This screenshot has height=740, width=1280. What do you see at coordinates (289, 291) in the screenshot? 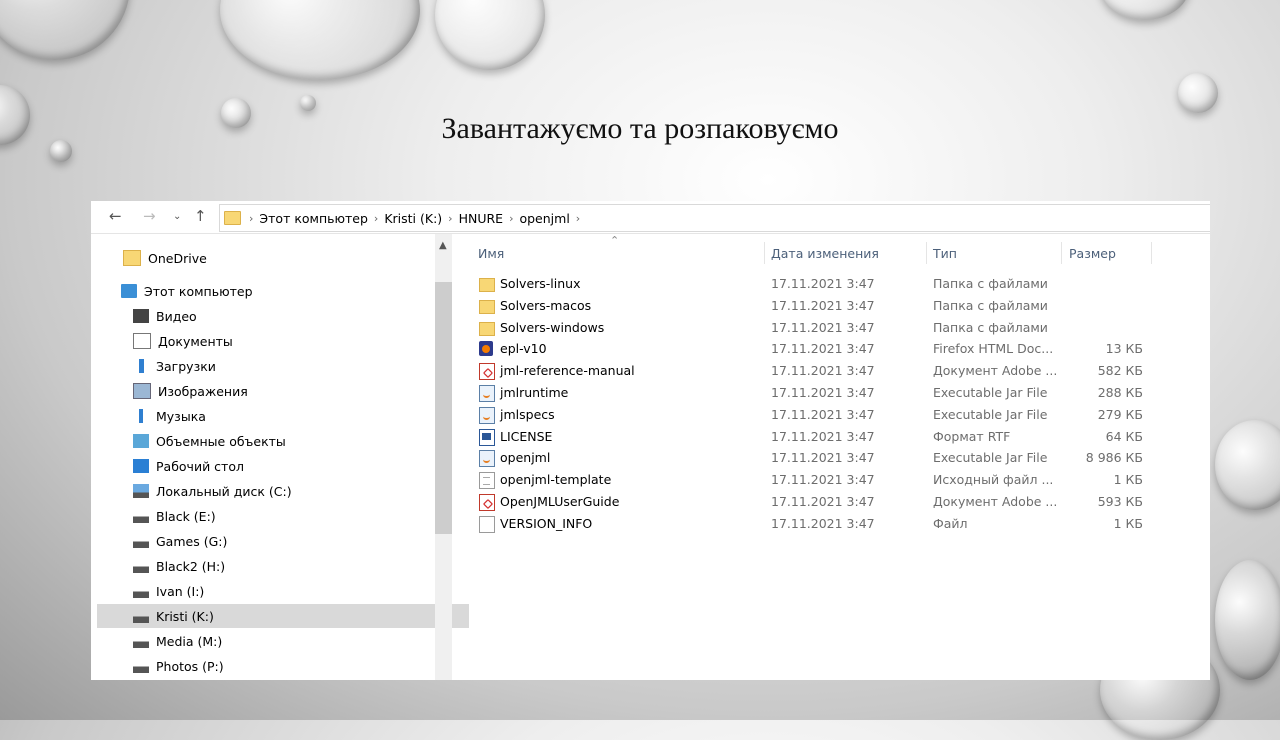
I see `nav-item: Этот компьютер` at bounding box center [289, 291].